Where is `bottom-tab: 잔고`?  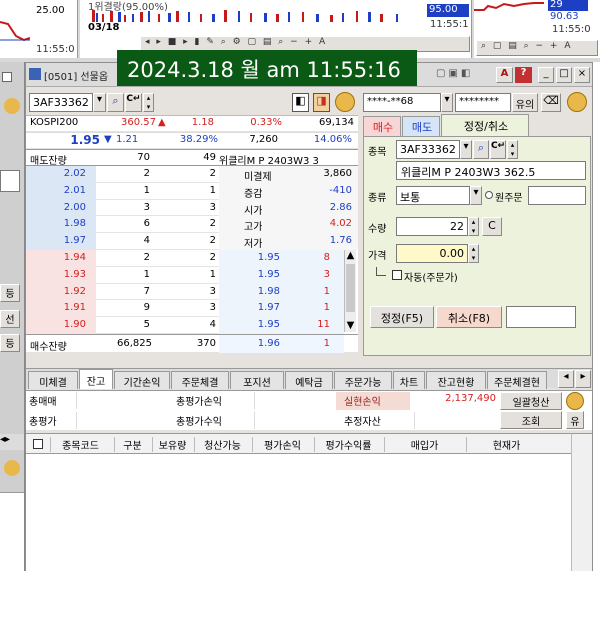 bottom-tab: 잔고 is located at coordinates (96, 379).